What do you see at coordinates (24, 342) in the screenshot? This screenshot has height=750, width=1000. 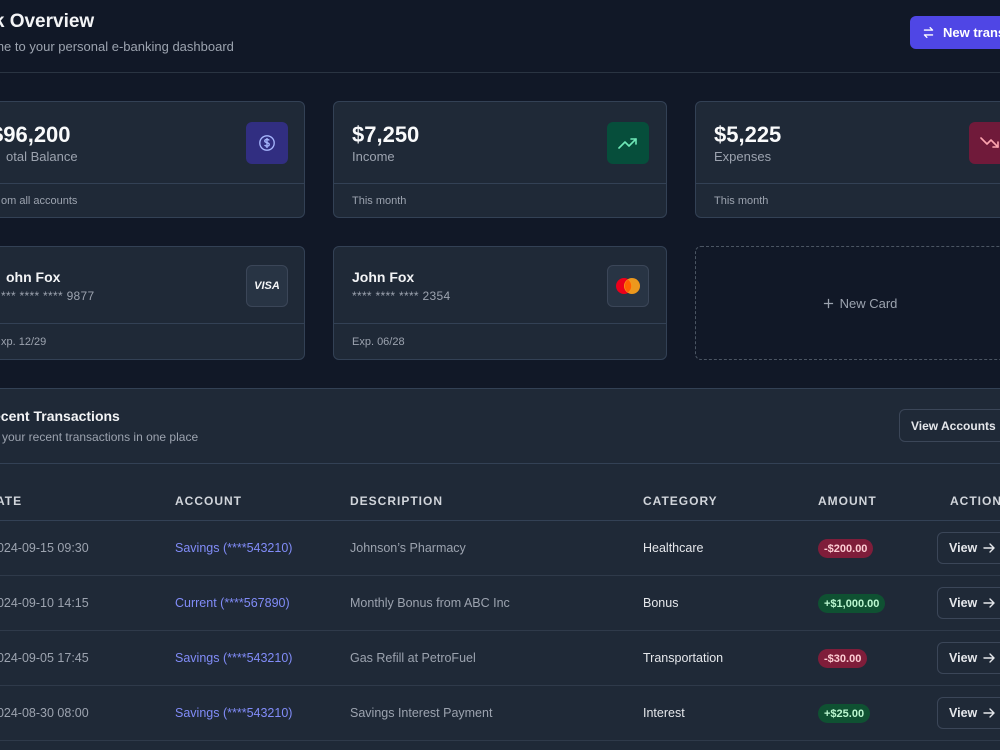 I see `card-expiry: xp. 12/29` at bounding box center [24, 342].